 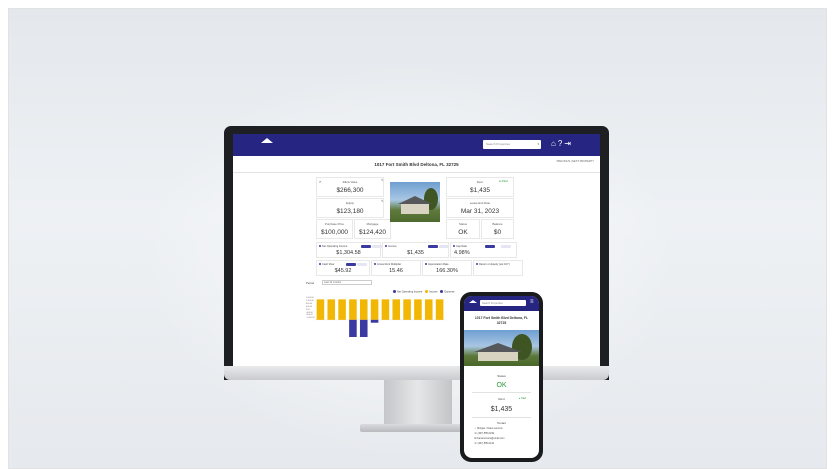 What do you see at coordinates (416, 172) in the screenshot?
I see `header-divider` at bounding box center [416, 172].